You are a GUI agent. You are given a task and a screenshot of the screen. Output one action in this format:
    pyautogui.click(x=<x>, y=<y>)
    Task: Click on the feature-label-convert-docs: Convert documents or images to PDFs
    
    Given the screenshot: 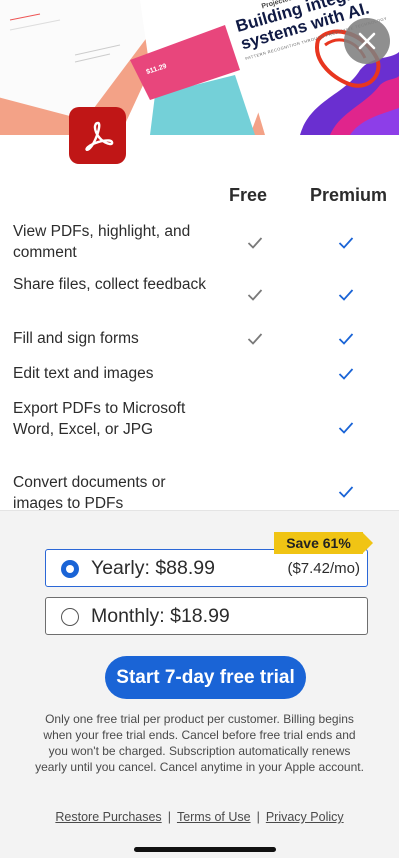 What is the action you would take?
    pyautogui.click(x=89, y=493)
    